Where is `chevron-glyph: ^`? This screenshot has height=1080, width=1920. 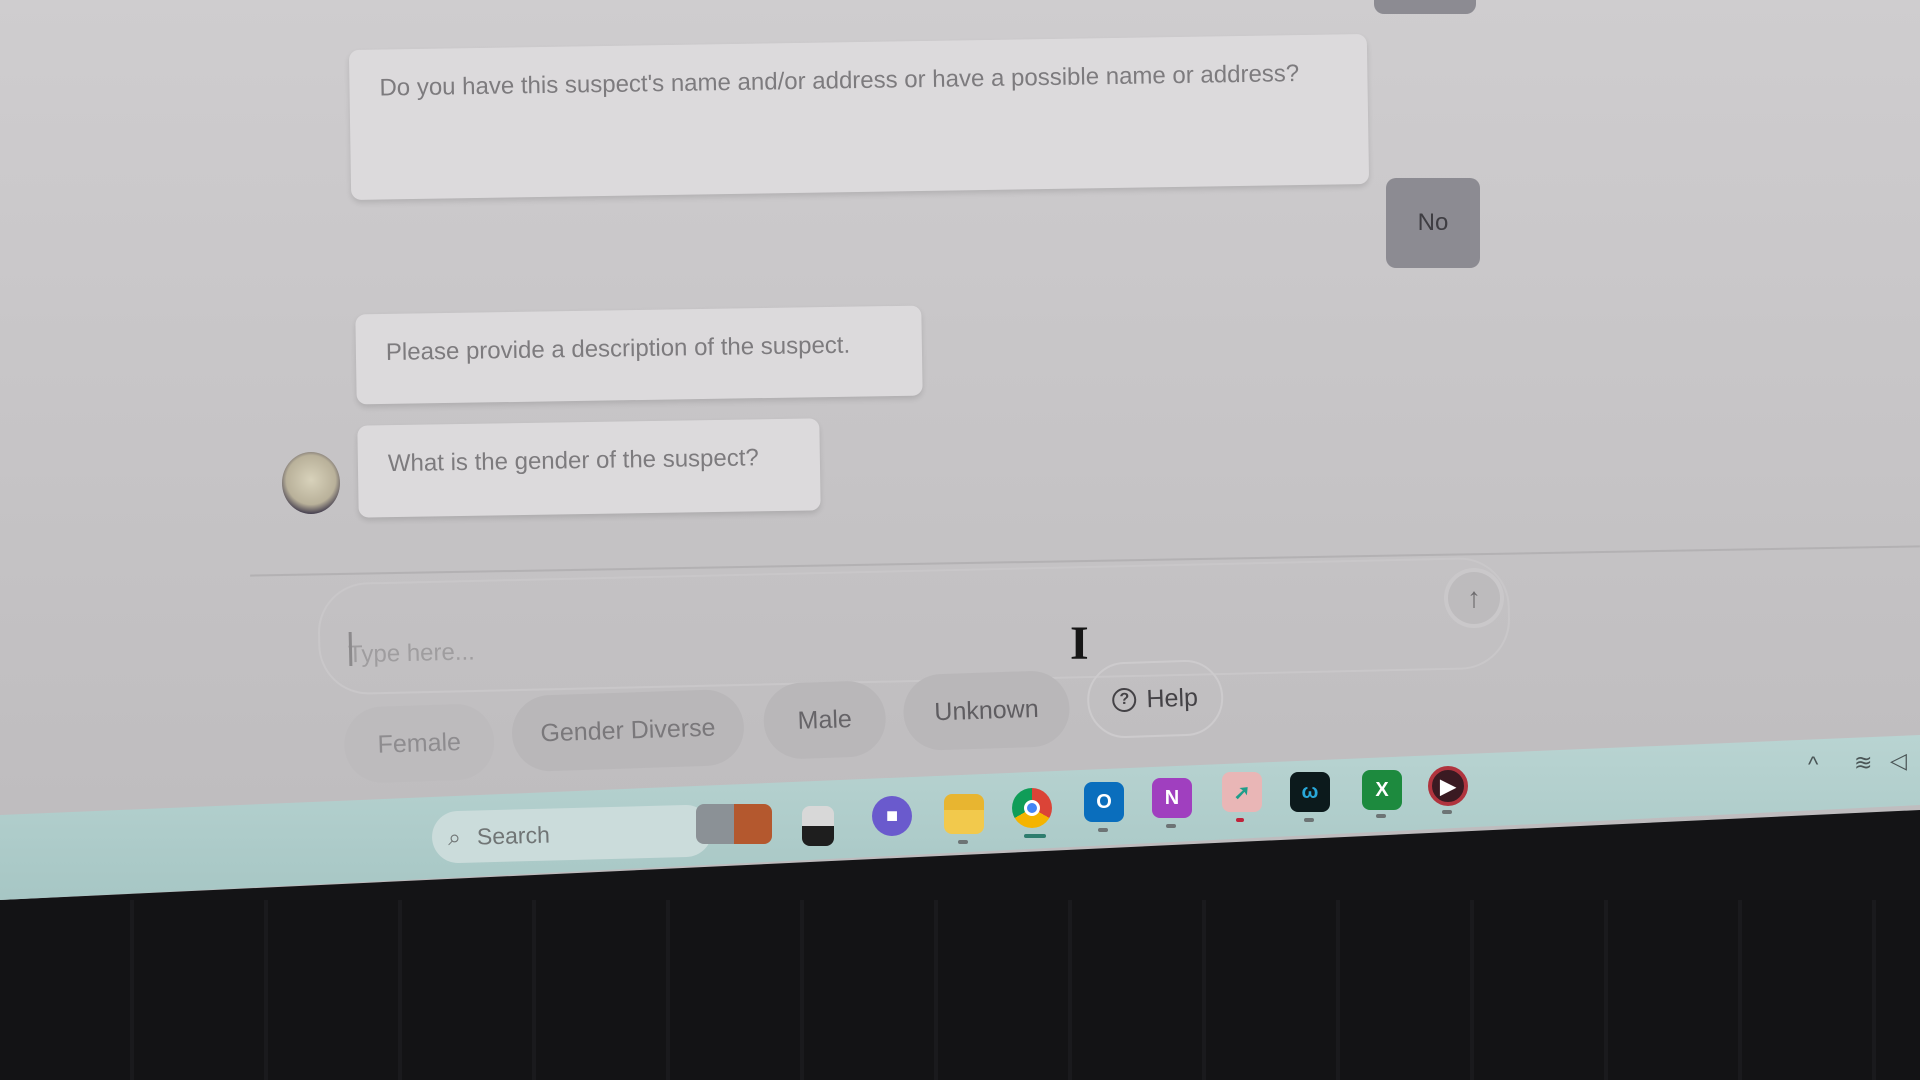 chevron-glyph: ^ is located at coordinates (1813, 764).